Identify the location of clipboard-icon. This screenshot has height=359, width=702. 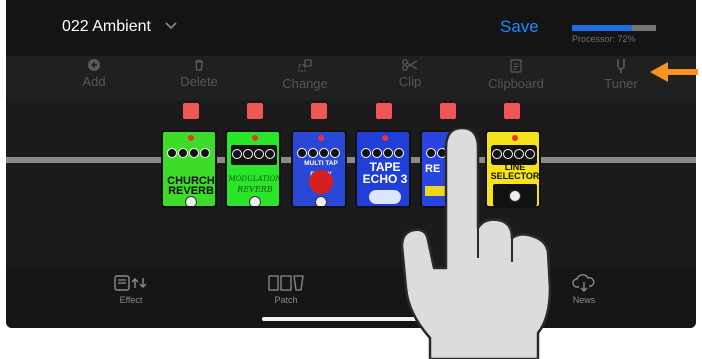
(516, 66).